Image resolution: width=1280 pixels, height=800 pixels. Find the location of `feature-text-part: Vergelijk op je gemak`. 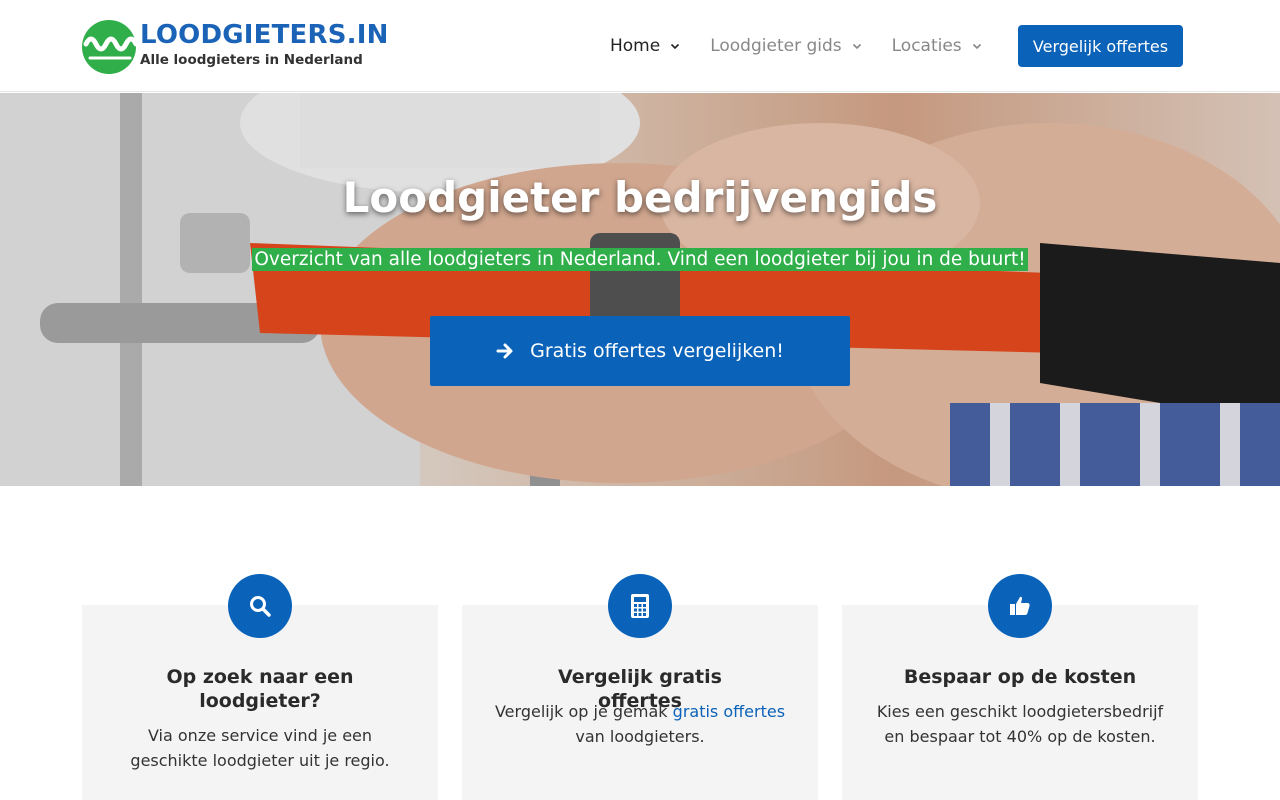

feature-text-part: Vergelijk op je gemak is located at coordinates (583, 711).